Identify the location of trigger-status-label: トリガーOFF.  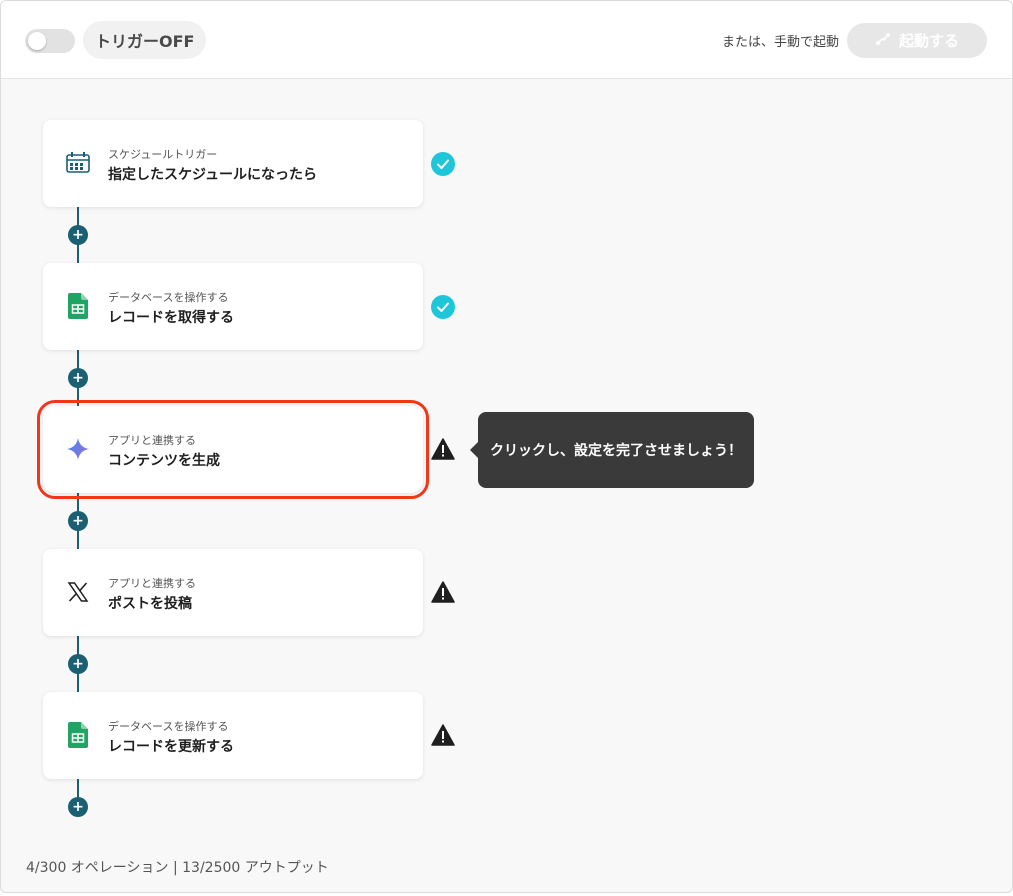
(145, 40).